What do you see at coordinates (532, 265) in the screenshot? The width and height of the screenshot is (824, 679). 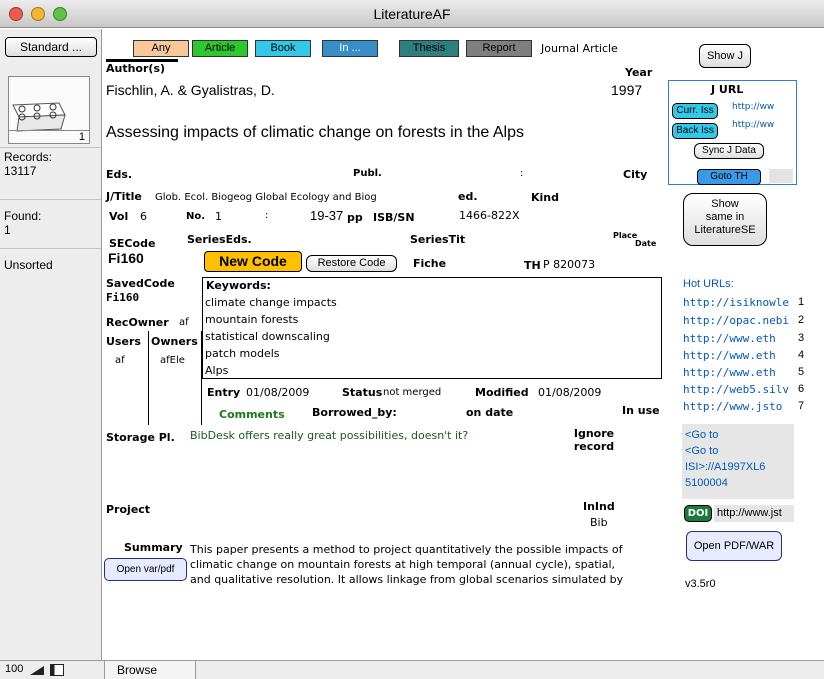 I see `th-label: TH` at bounding box center [532, 265].